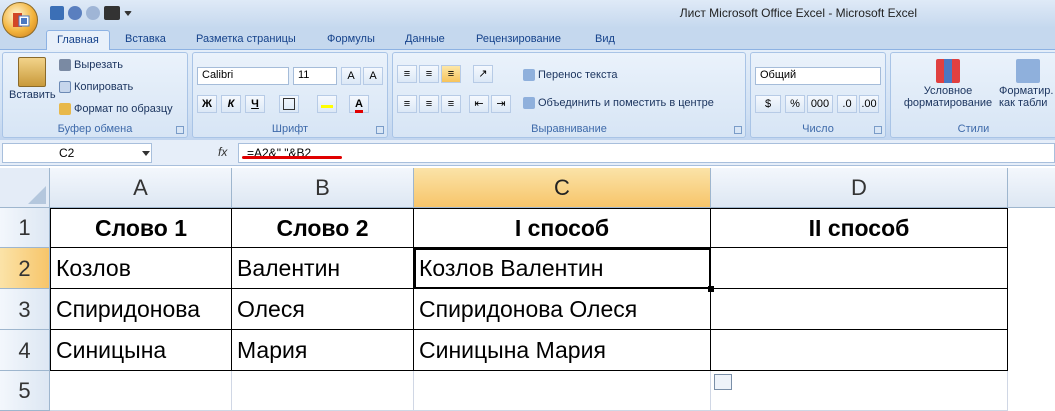  I want to click on format-table-icon, so click(1028, 71).